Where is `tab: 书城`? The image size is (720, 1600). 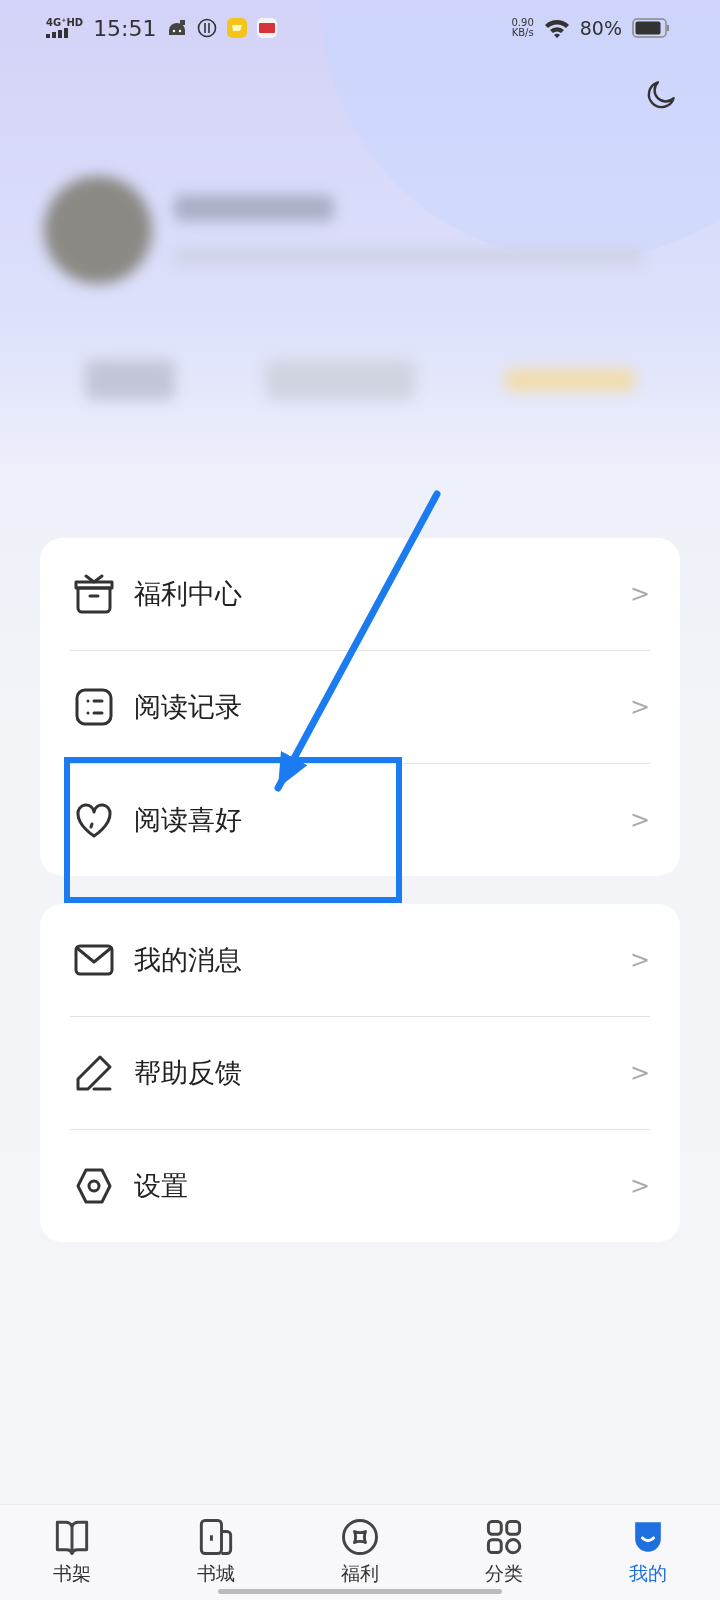 tab: 书城 is located at coordinates (216, 1557).